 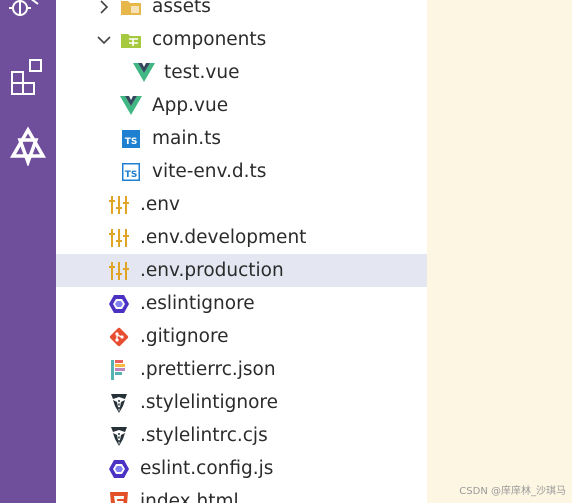 I want to click on tree-item-env: .env, so click(x=241, y=204).